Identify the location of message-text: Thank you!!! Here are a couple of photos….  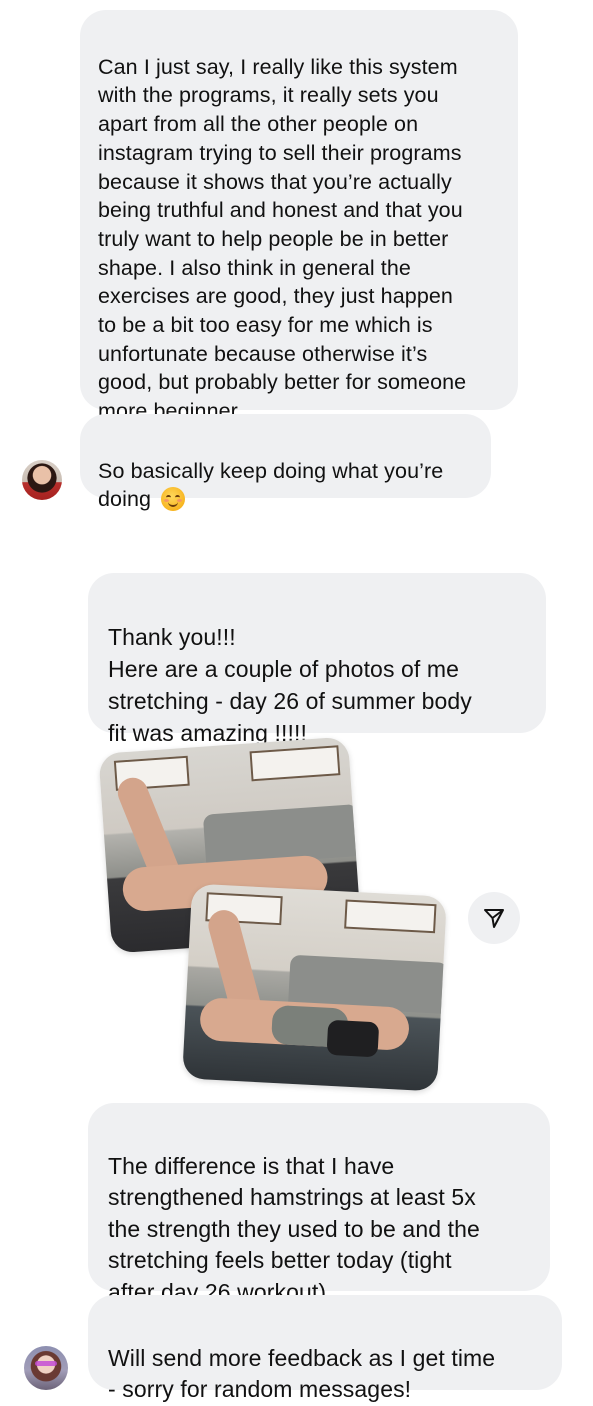
(290, 685).